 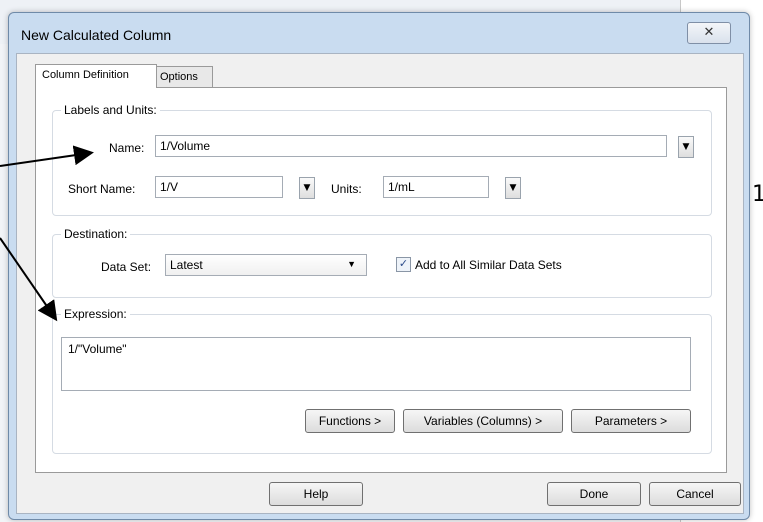 What do you see at coordinates (346, 189) in the screenshot?
I see `units-label: Units:` at bounding box center [346, 189].